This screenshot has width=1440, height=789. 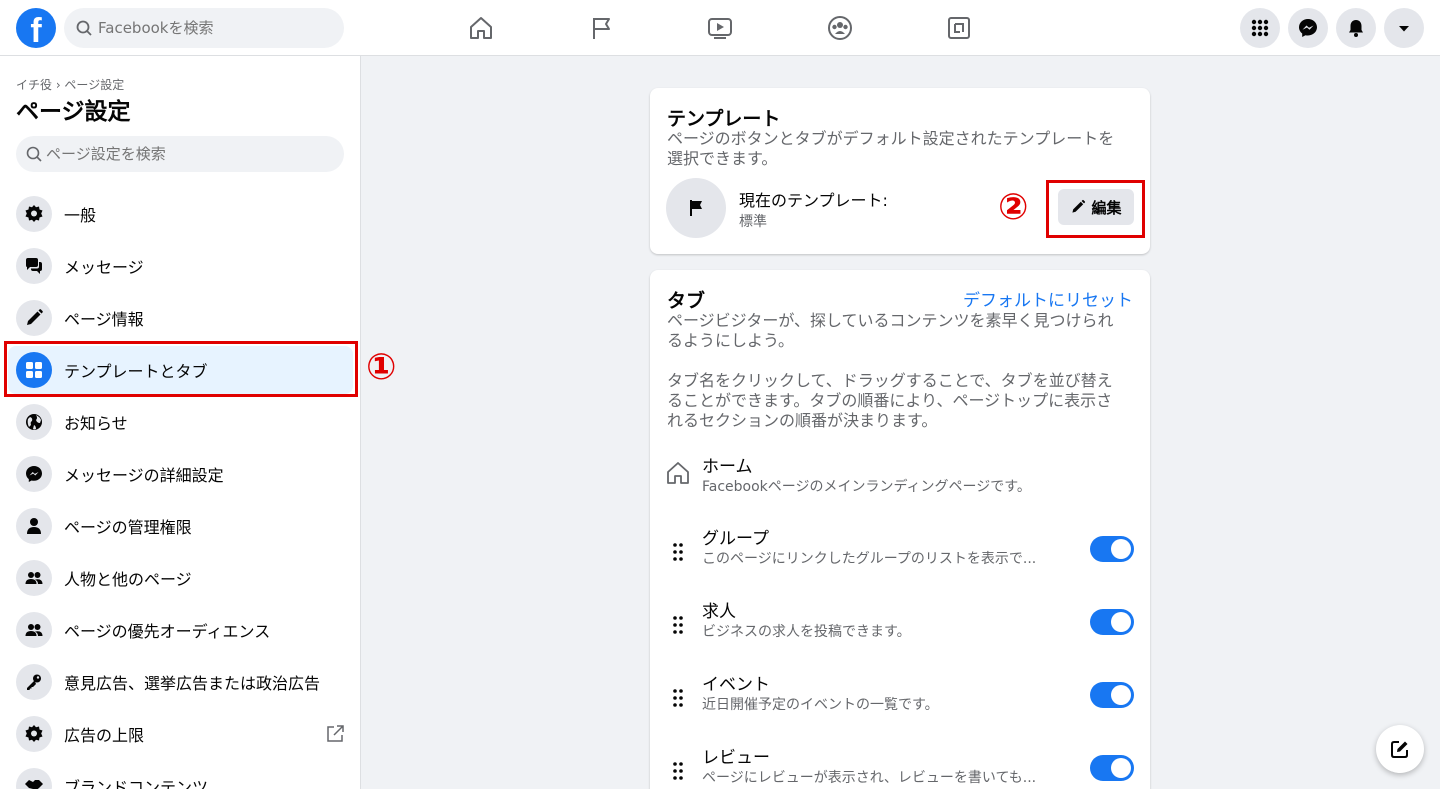 I want to click on sidebar-item-page-info: ページ情報, so click(x=180, y=318).